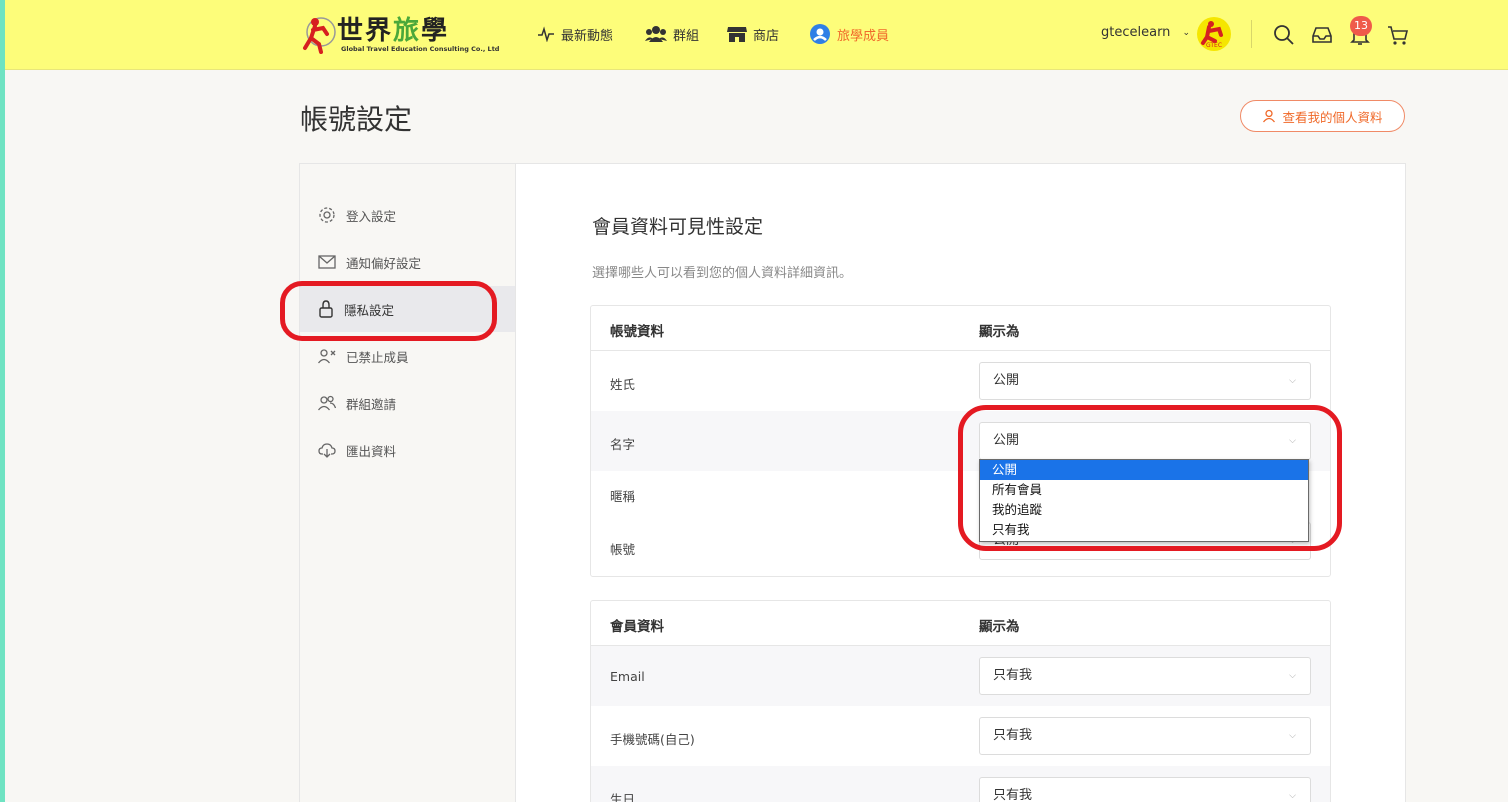  I want to click on nav-label: 最新動態, so click(587, 36).